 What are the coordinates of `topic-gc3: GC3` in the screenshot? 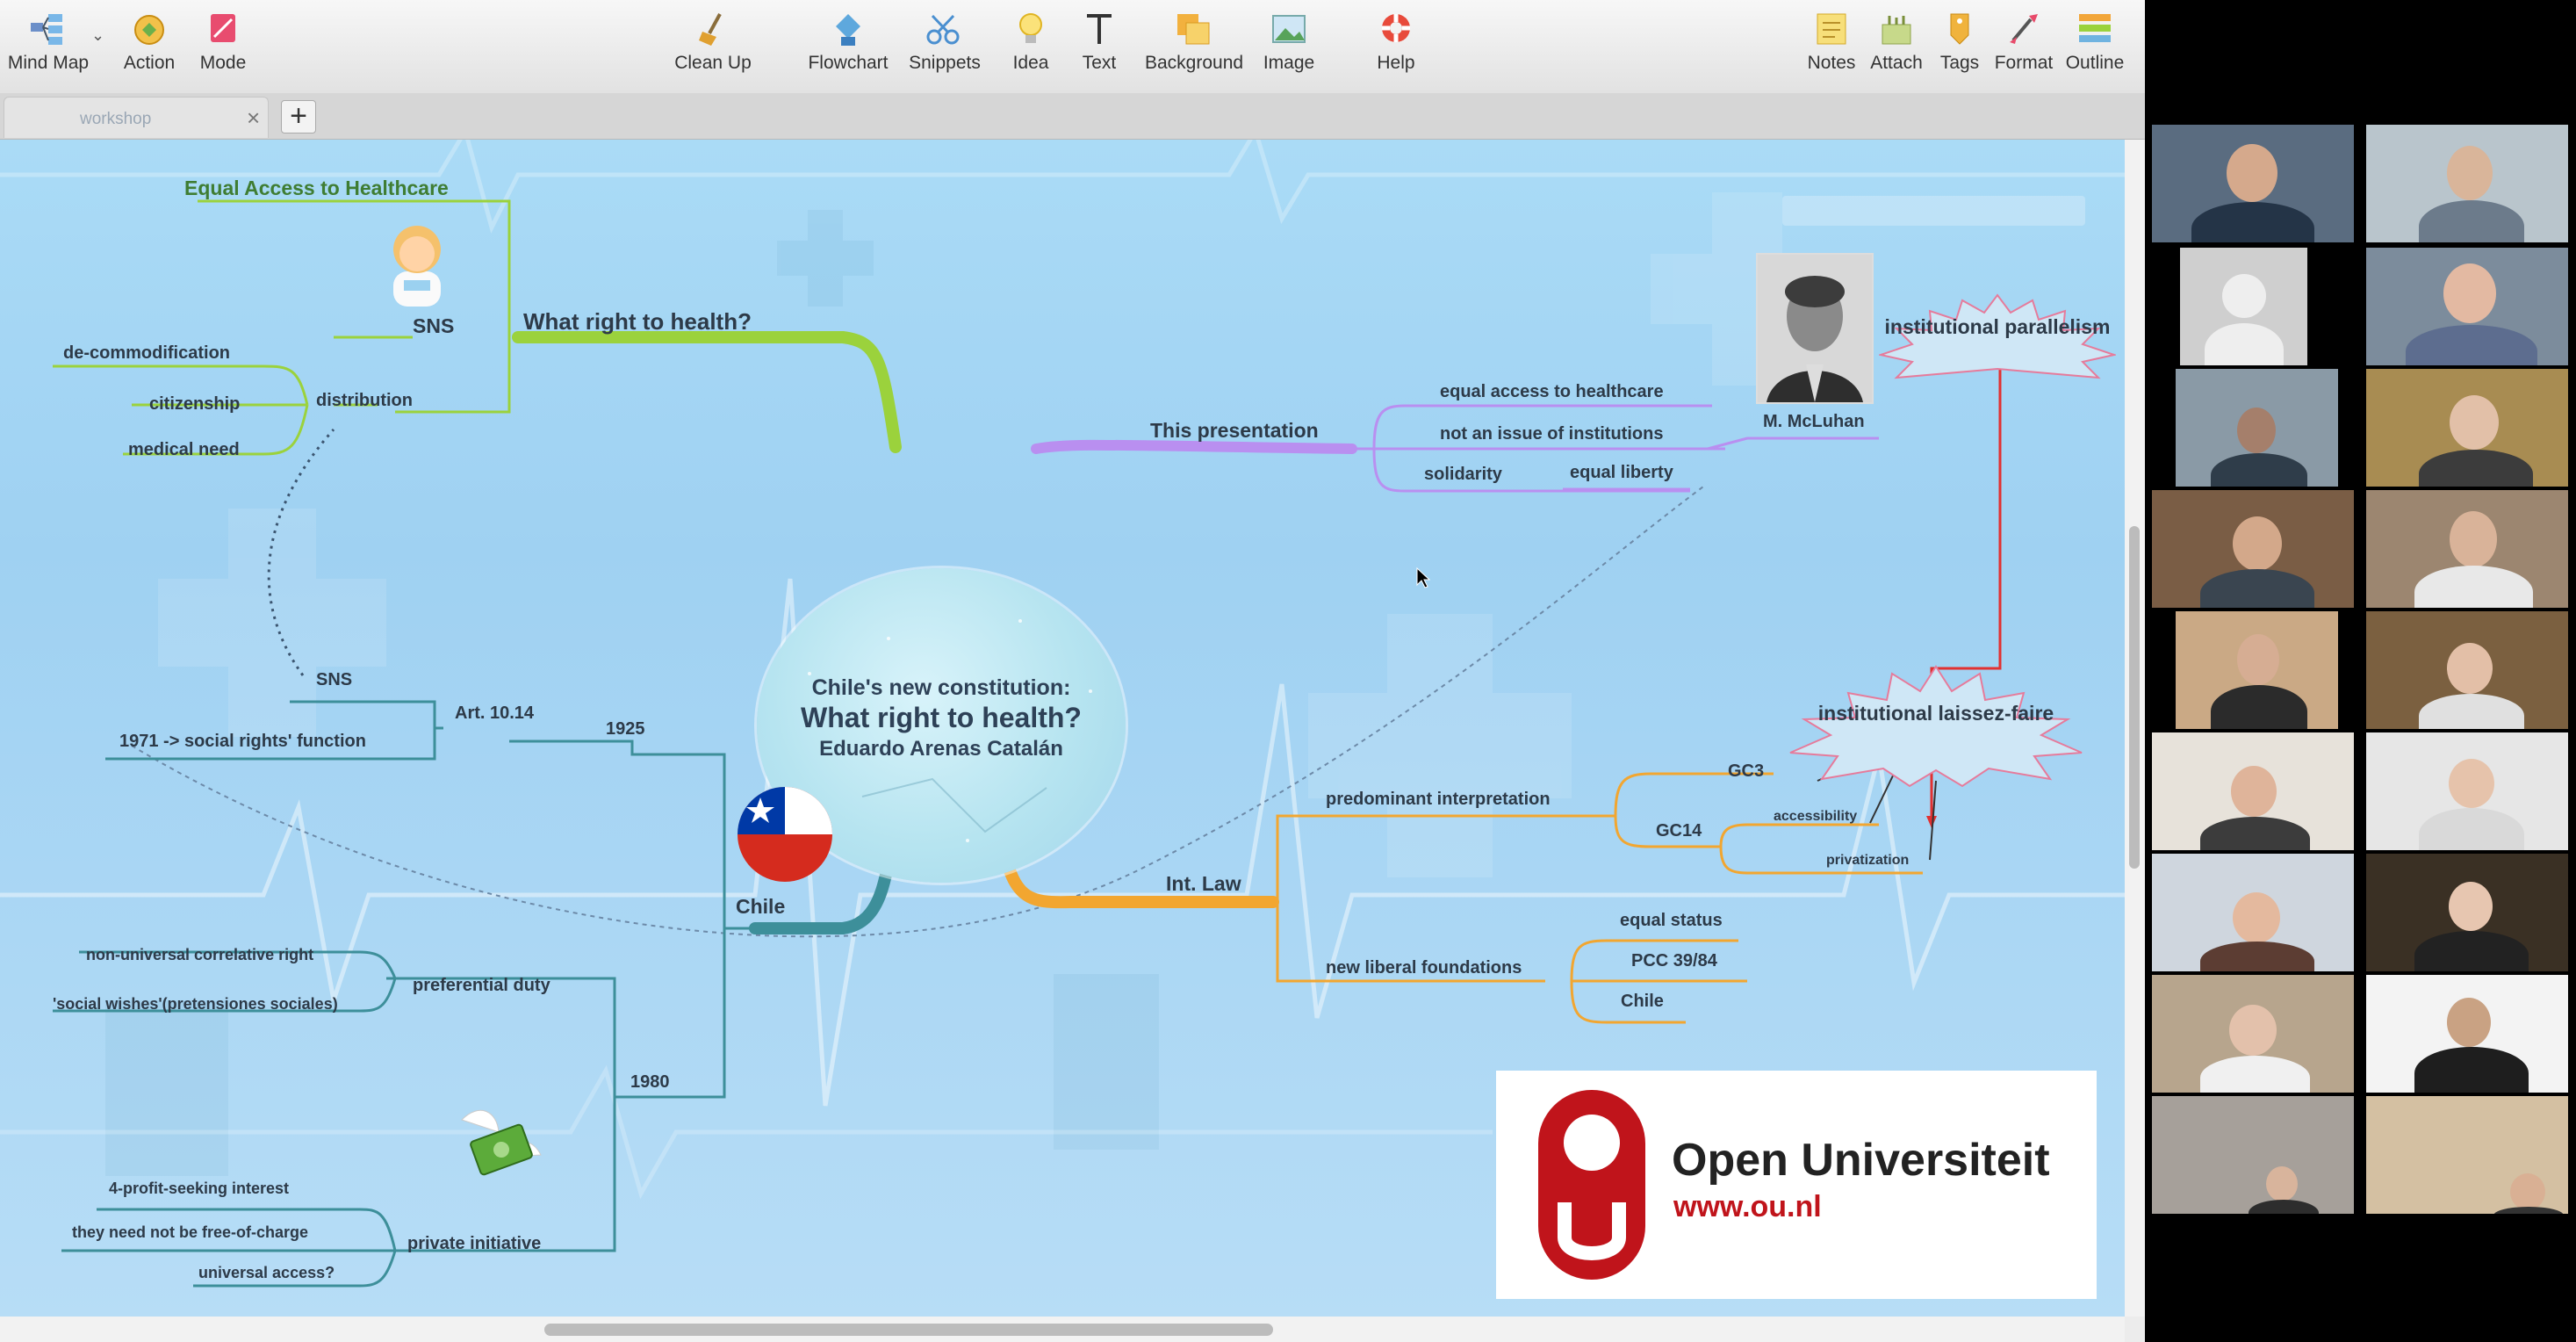 It's located at (1746, 771).